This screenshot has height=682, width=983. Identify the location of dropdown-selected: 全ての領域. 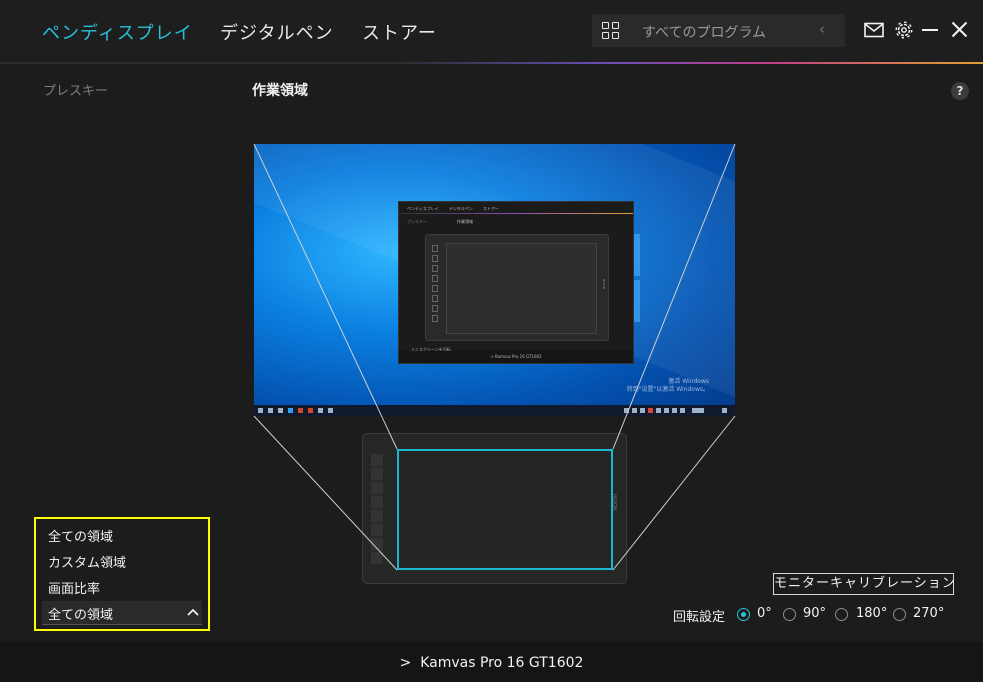
(122, 613).